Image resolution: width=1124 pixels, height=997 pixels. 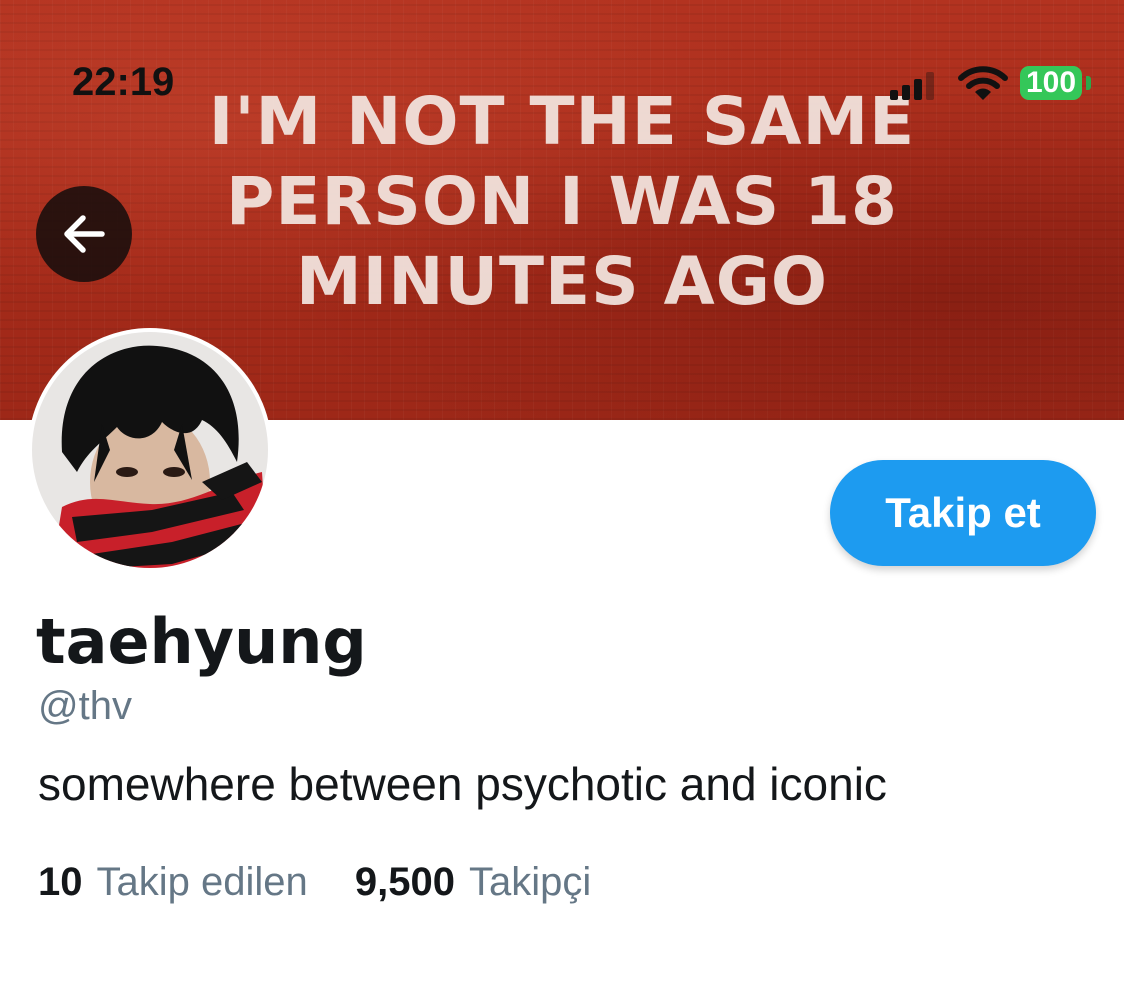 I want to click on banner-line: PERSON I WAS 18, so click(x=562, y=201).